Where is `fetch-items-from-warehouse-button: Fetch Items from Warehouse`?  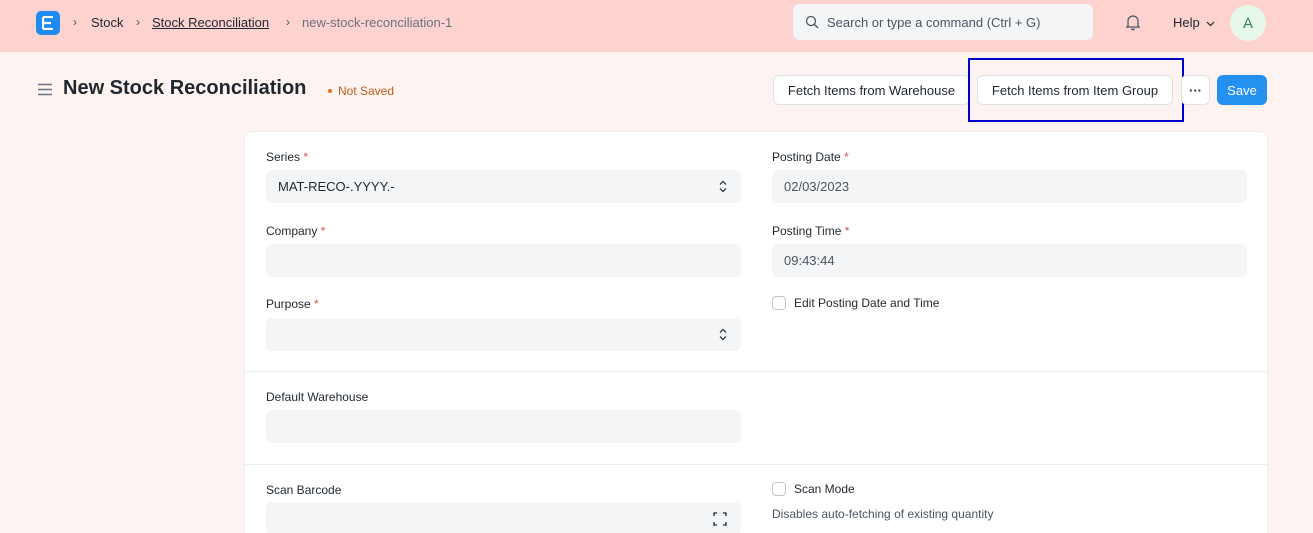 fetch-items-from-warehouse-button: Fetch Items from Warehouse is located at coordinates (871, 90).